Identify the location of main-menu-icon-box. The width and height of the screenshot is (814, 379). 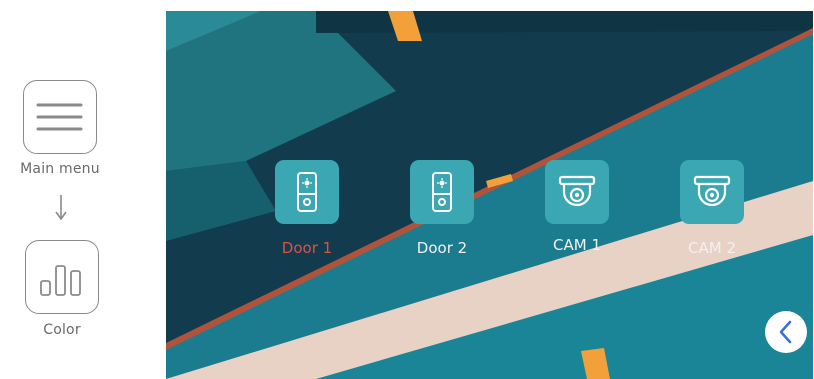
(60, 117).